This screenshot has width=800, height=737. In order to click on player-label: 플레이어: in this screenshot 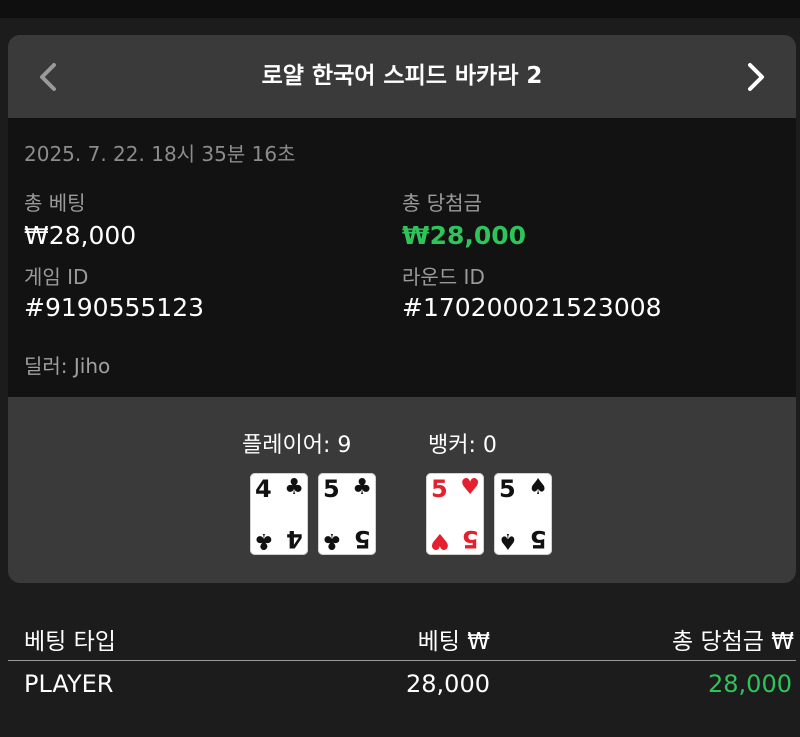, I will do `click(286, 445)`.